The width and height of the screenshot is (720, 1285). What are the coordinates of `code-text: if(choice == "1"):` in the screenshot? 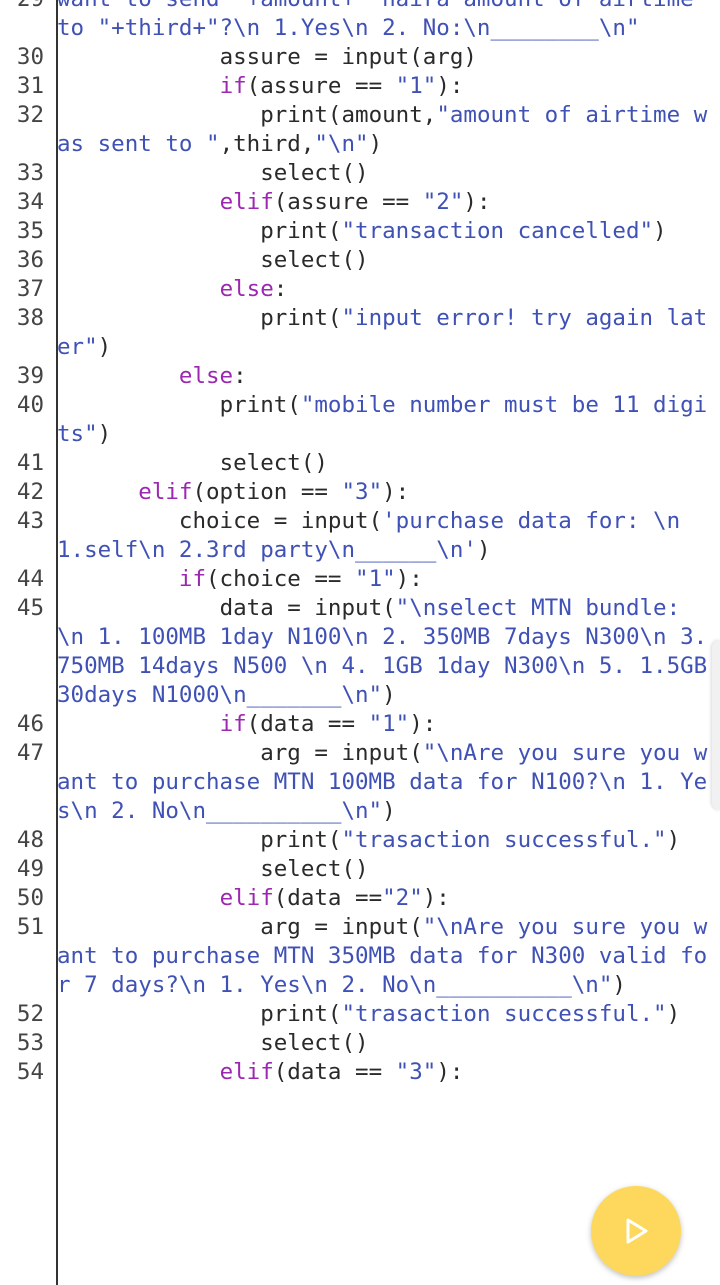 It's located at (386, 579).